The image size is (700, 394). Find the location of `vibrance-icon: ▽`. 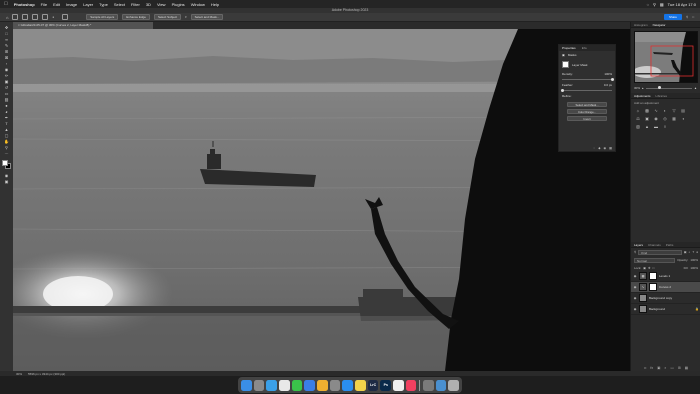

vibrance-icon: ▽ is located at coordinates (674, 110).